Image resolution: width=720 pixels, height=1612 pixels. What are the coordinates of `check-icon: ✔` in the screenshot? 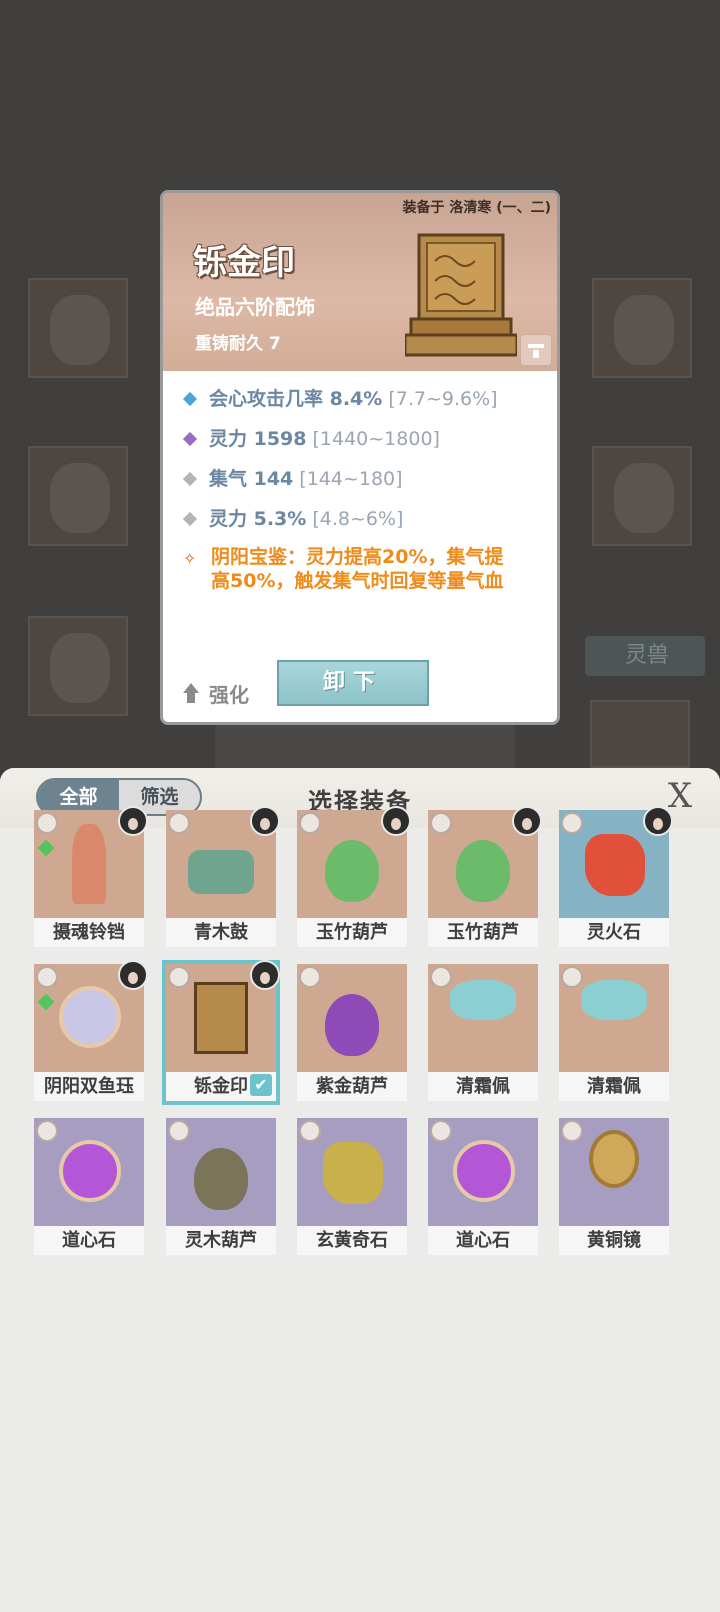 It's located at (261, 1085).